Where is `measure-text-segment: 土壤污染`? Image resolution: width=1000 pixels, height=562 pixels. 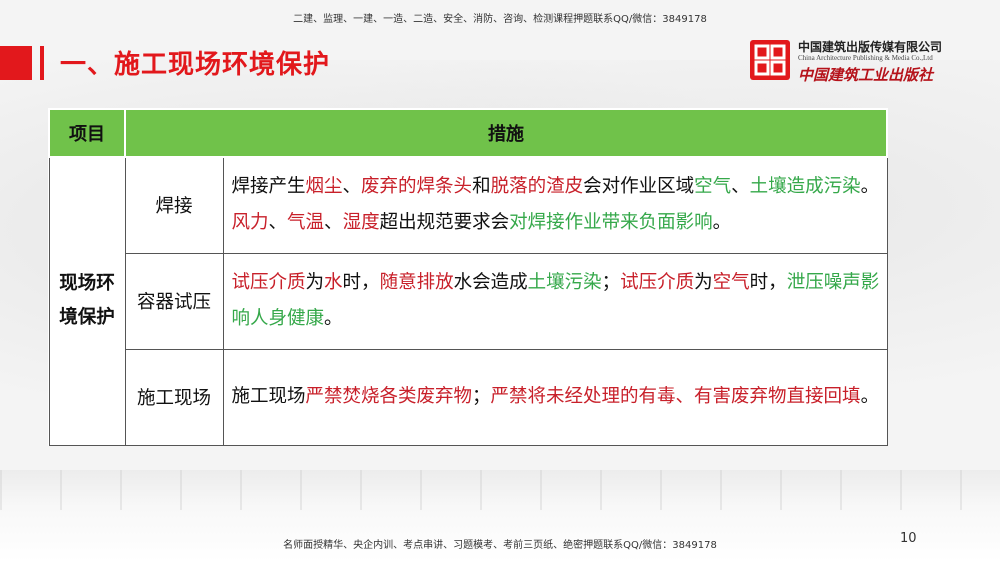
measure-text-segment: 土壤污染 is located at coordinates (564, 282).